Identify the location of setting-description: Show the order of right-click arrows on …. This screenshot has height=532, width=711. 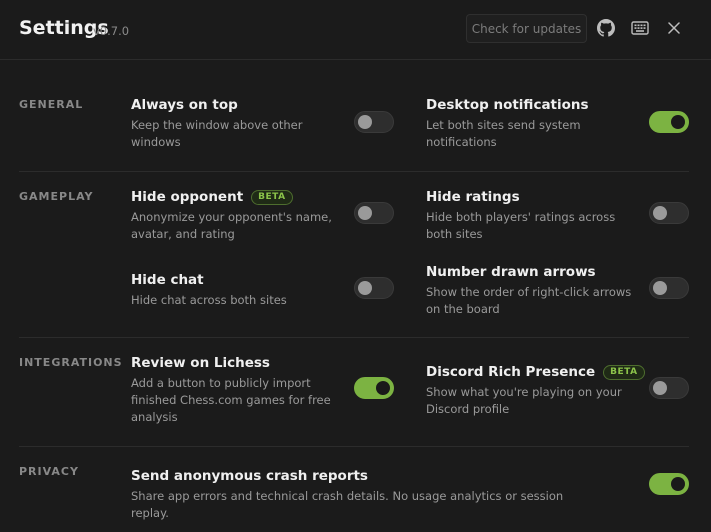
(529, 300).